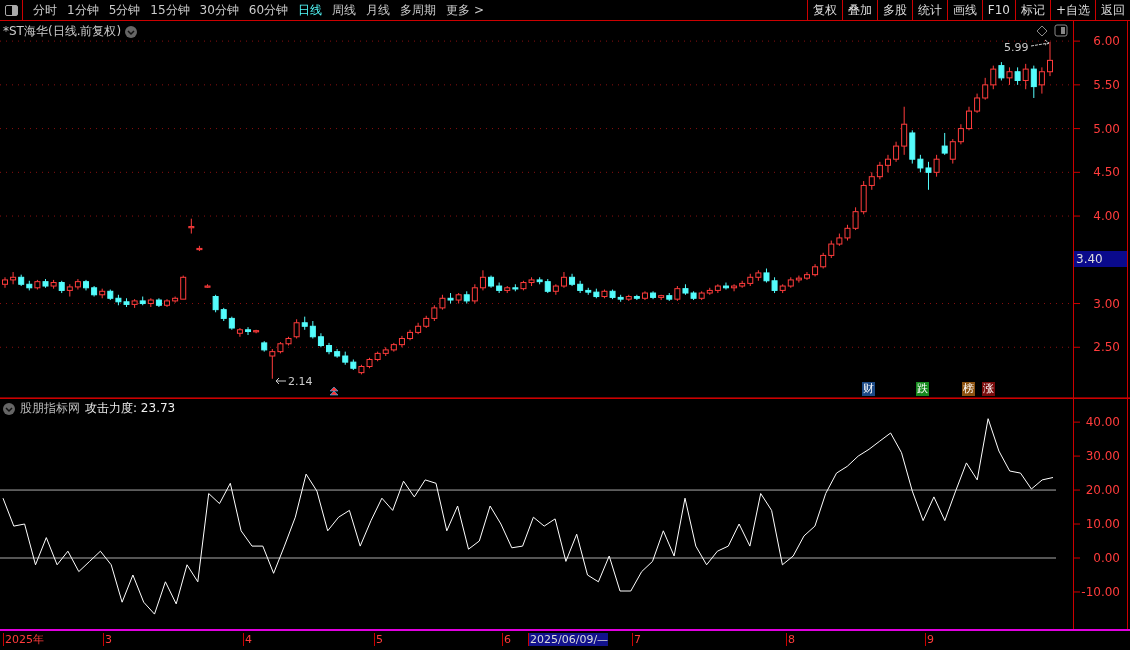 This screenshot has width=1130, height=650. I want to click on date-label: 9, so click(929, 639).